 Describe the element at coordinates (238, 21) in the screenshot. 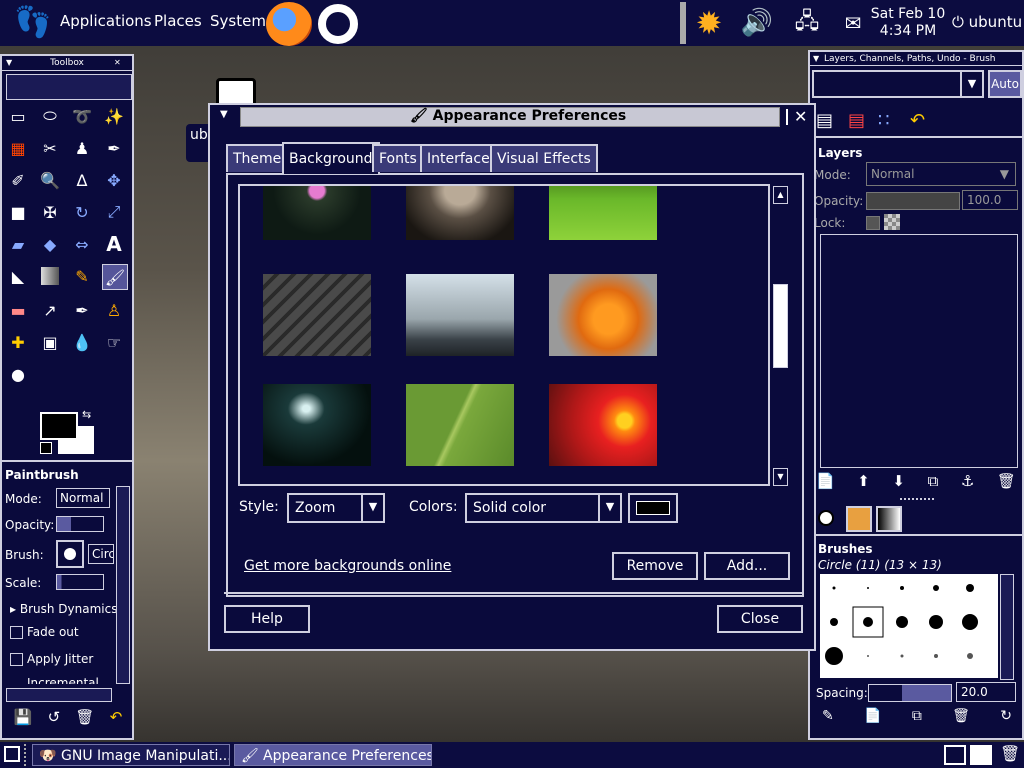

I see `system-menu: System` at that location.